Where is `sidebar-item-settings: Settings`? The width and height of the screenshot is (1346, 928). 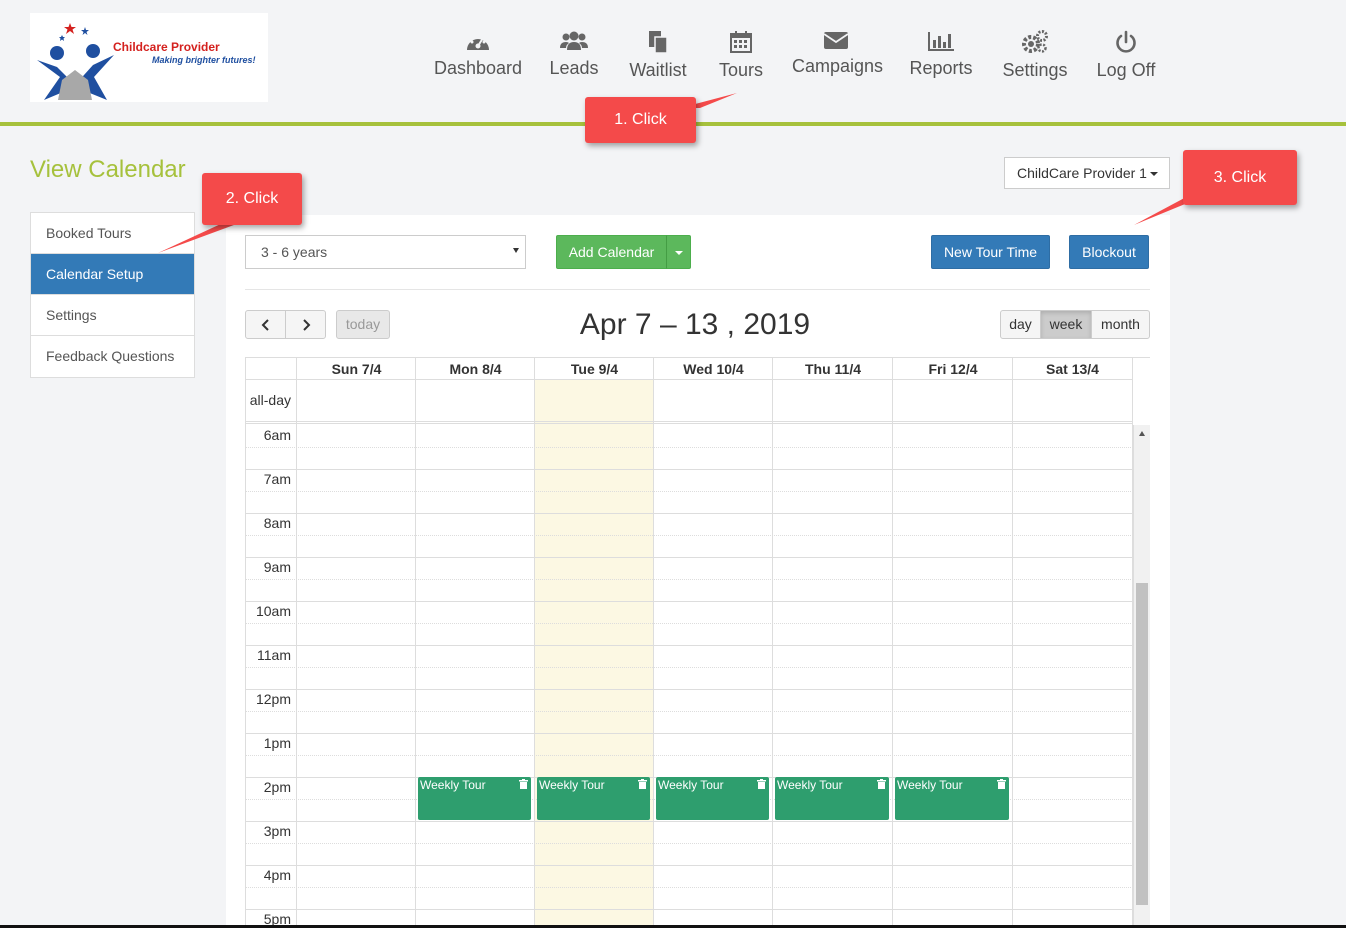 sidebar-item-settings: Settings is located at coordinates (112, 315).